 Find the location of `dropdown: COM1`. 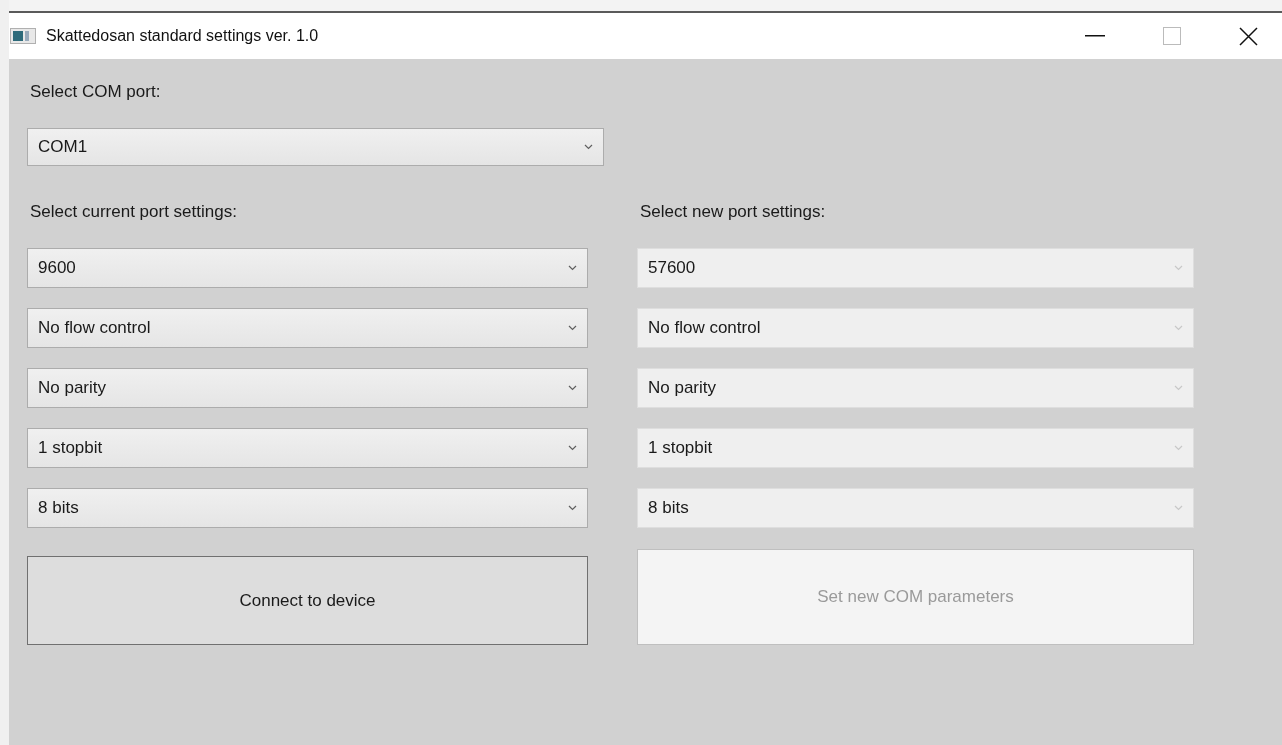

dropdown: COM1 is located at coordinates (315, 147).